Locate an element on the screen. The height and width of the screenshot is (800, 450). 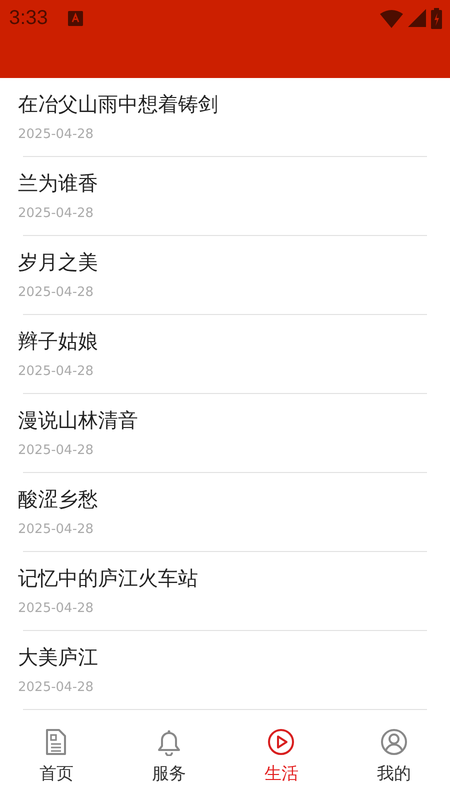
nav-tab: 生活 is located at coordinates (281, 755).